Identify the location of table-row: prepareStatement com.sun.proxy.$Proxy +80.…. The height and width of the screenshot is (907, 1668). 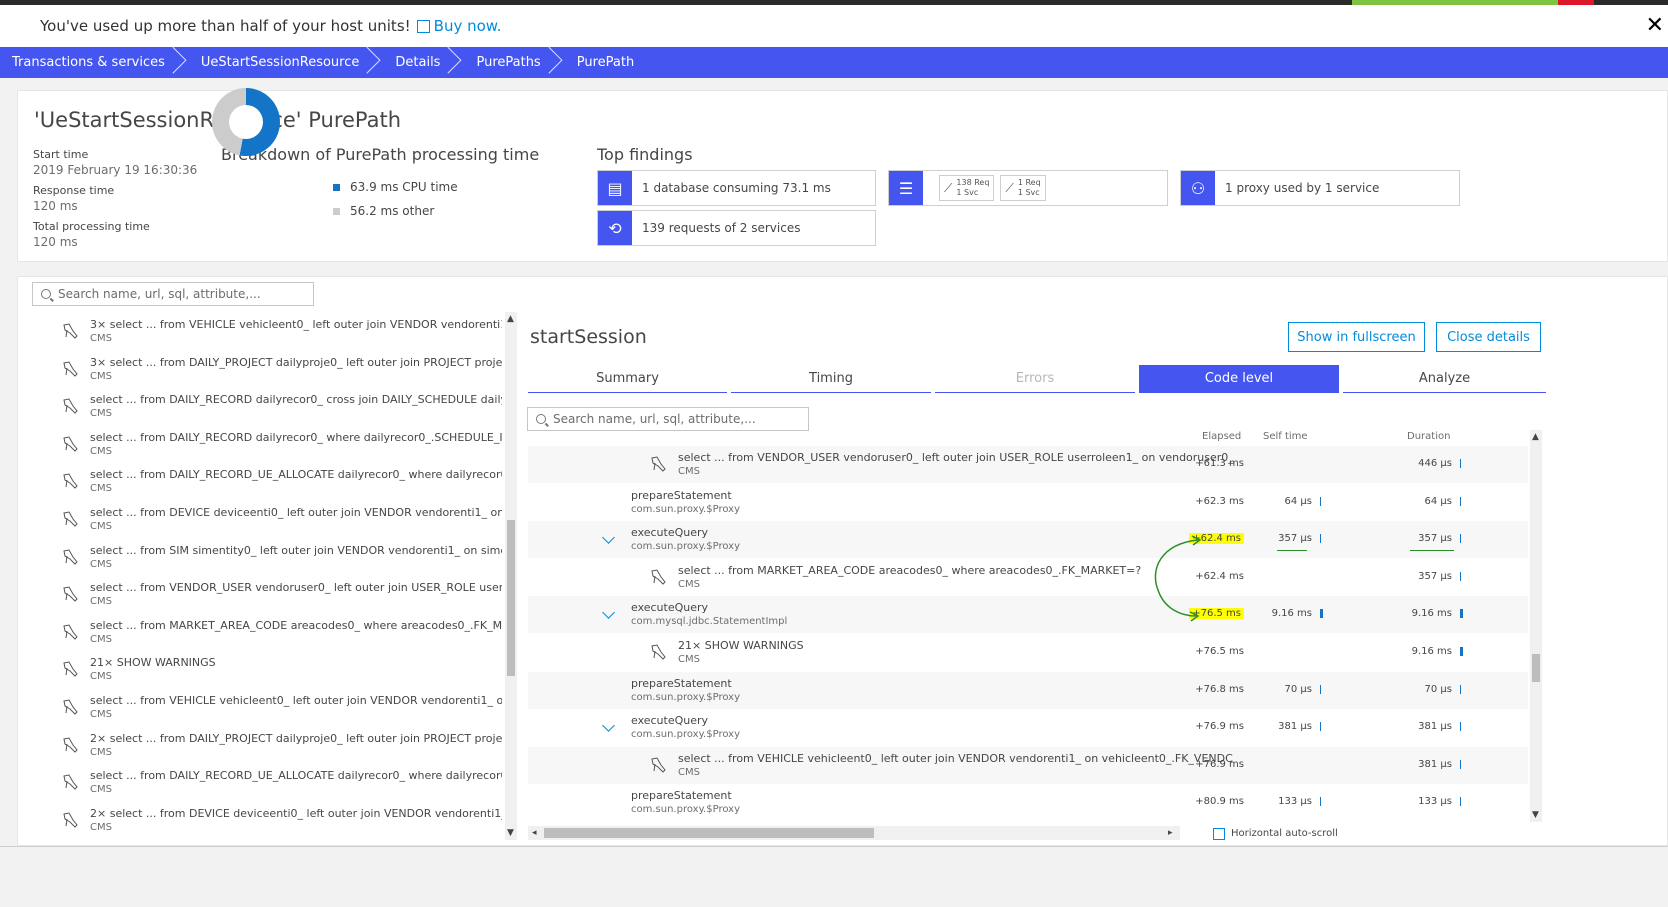
(1028, 802).